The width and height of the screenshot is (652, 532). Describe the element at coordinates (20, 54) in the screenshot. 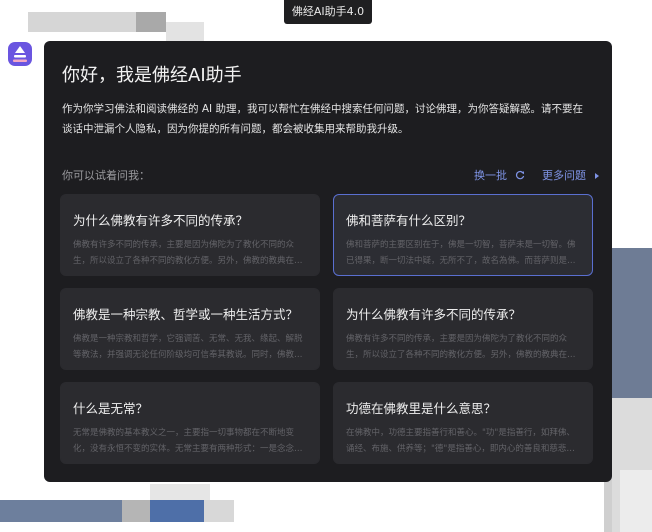

I see `assistant-logo-icon` at that location.